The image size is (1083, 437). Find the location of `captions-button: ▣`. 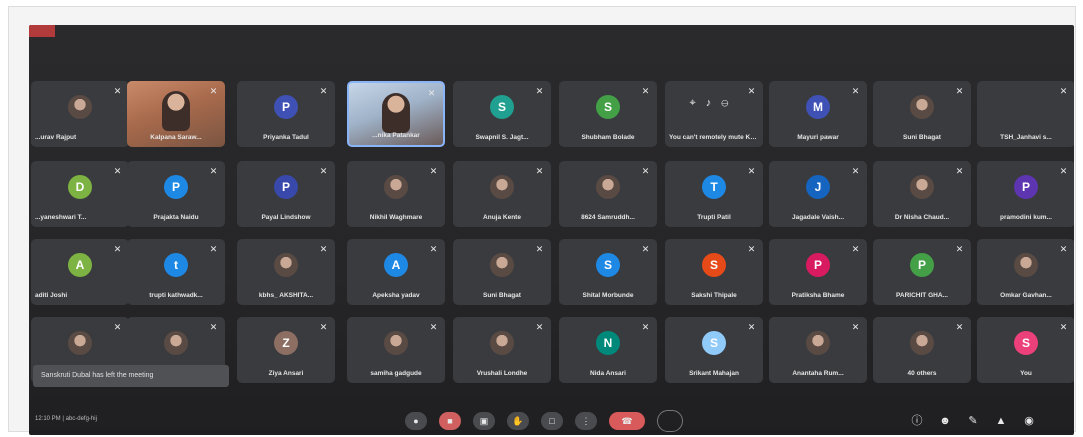

captions-button: ▣ is located at coordinates (484, 421).